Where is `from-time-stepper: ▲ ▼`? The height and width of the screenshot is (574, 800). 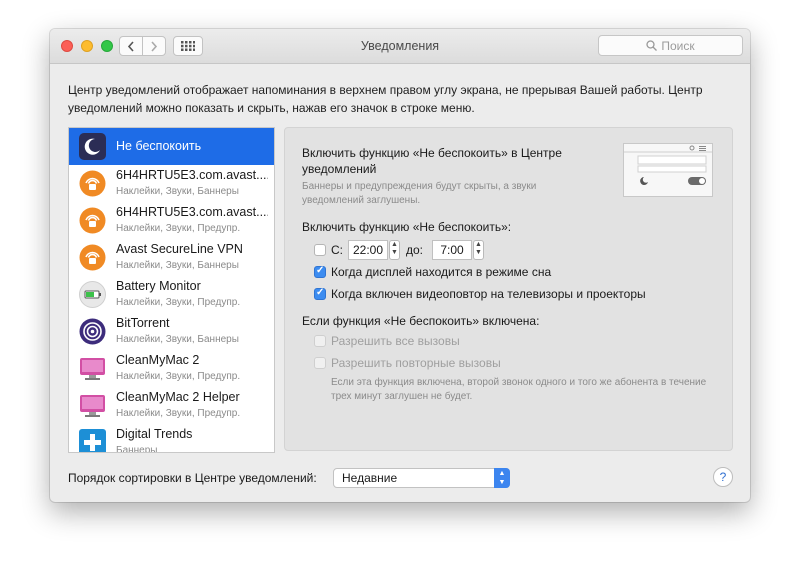 from-time-stepper: ▲ ▼ is located at coordinates (394, 250).